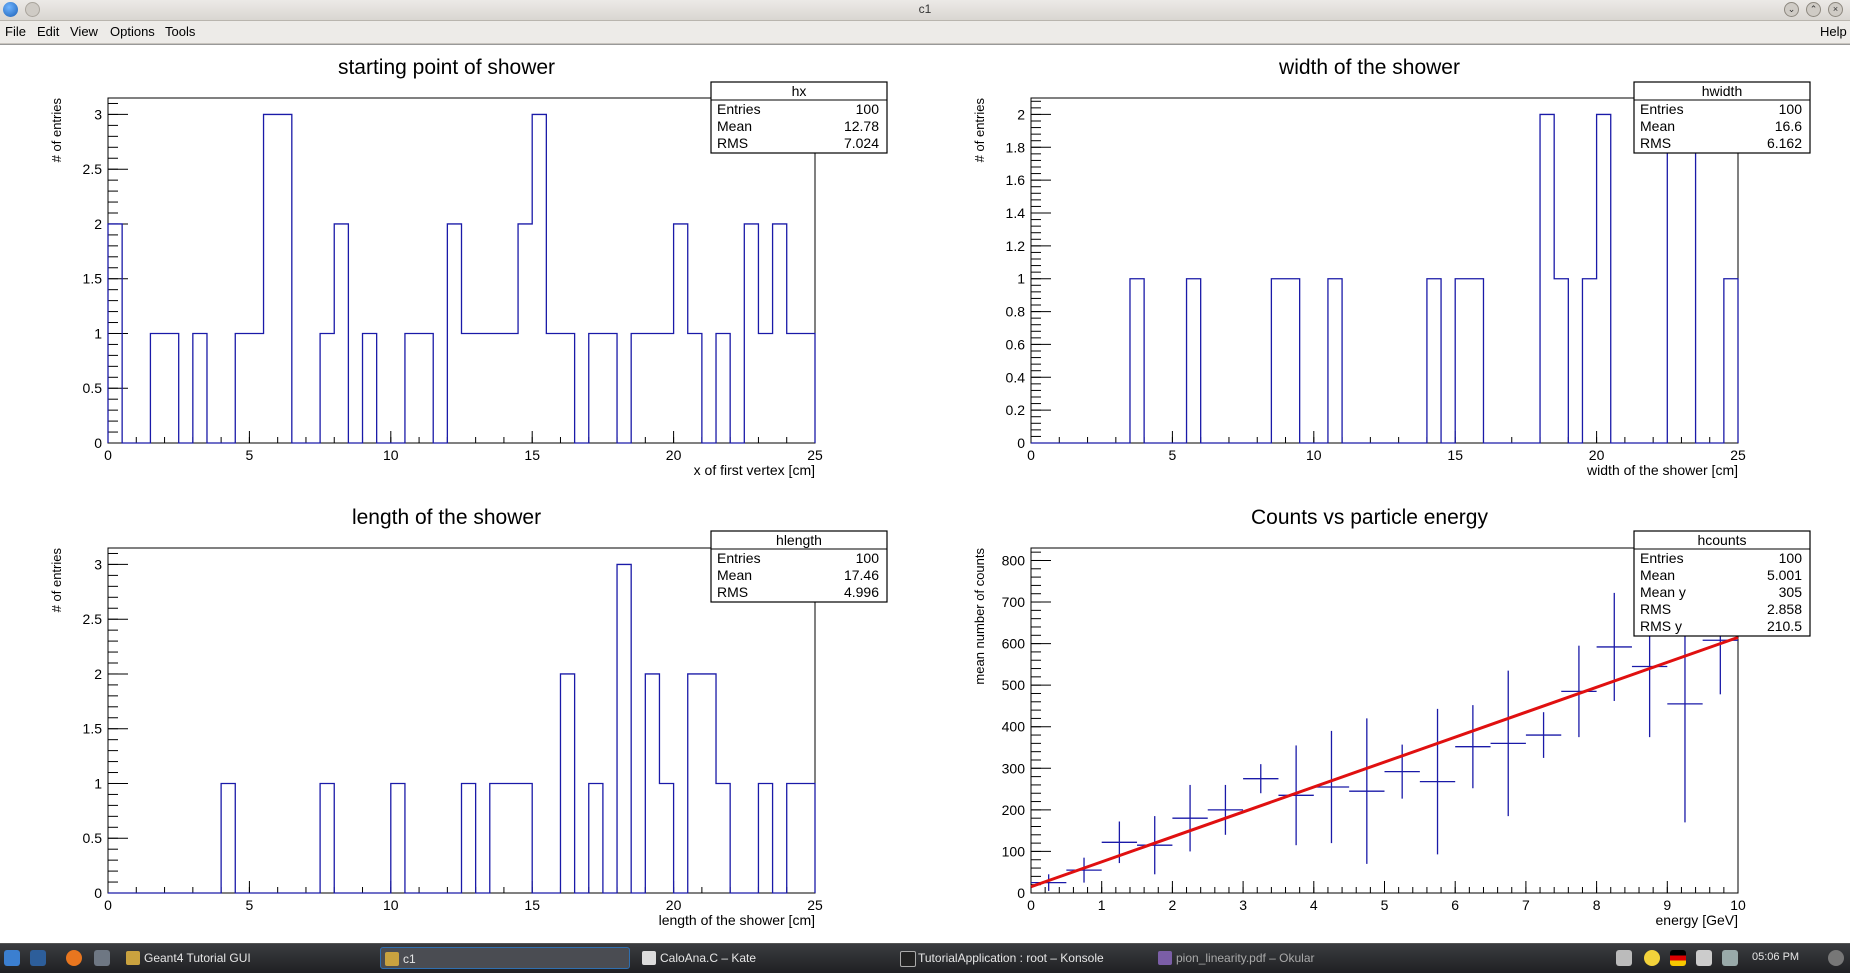 The width and height of the screenshot is (1850, 973). I want to click on x-axis-label: x of first vertex [cm], so click(754, 470).